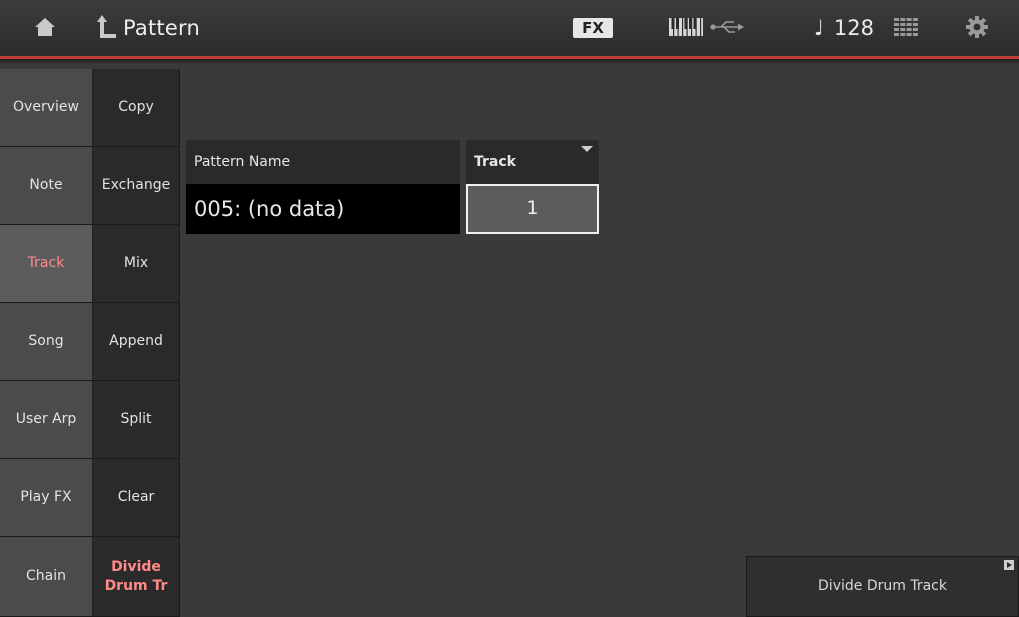 The width and height of the screenshot is (1019, 617). What do you see at coordinates (323, 209) in the screenshot?
I see `pattern-name-field: 005: (no data)` at bounding box center [323, 209].